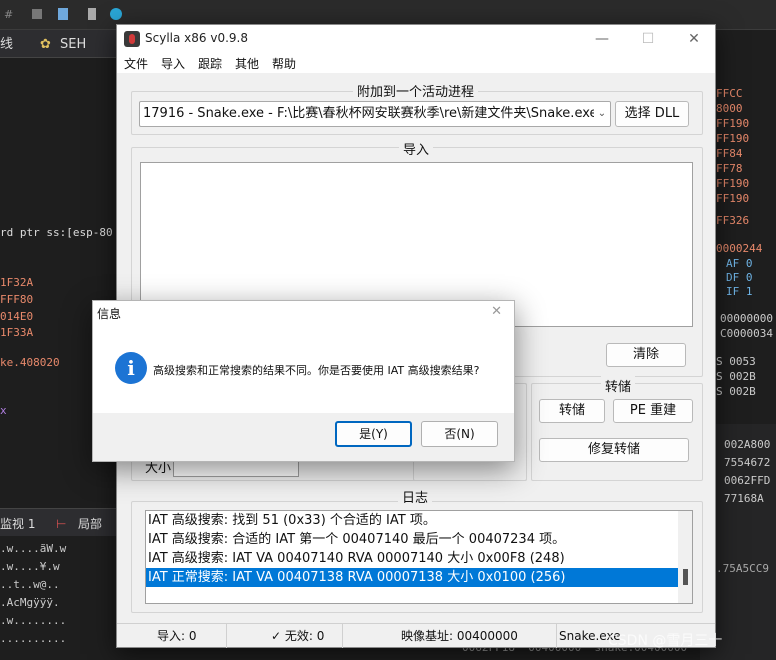 Image resolution: width=776 pixels, height=660 pixels. Describe the element at coordinates (739, 291) in the screenshot. I see `flag-line: IF 1` at that location.